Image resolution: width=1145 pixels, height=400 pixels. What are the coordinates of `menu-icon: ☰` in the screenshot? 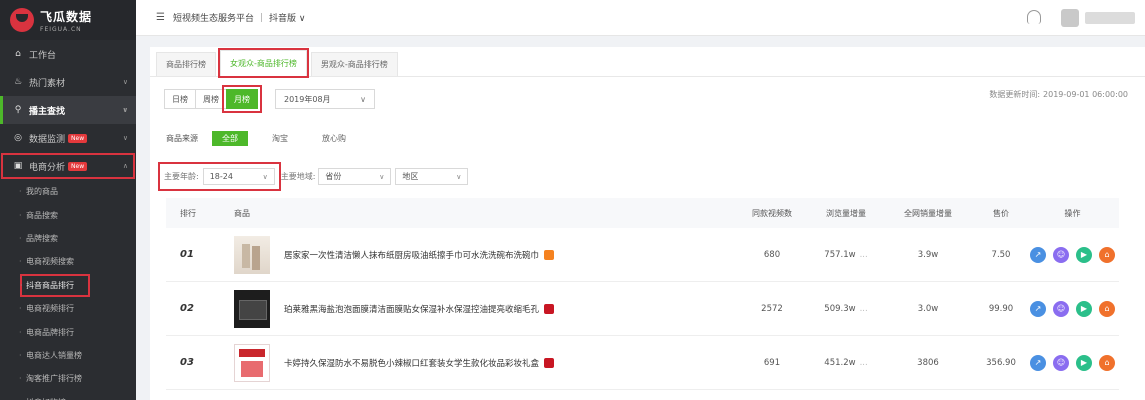 It's located at (160, 17).